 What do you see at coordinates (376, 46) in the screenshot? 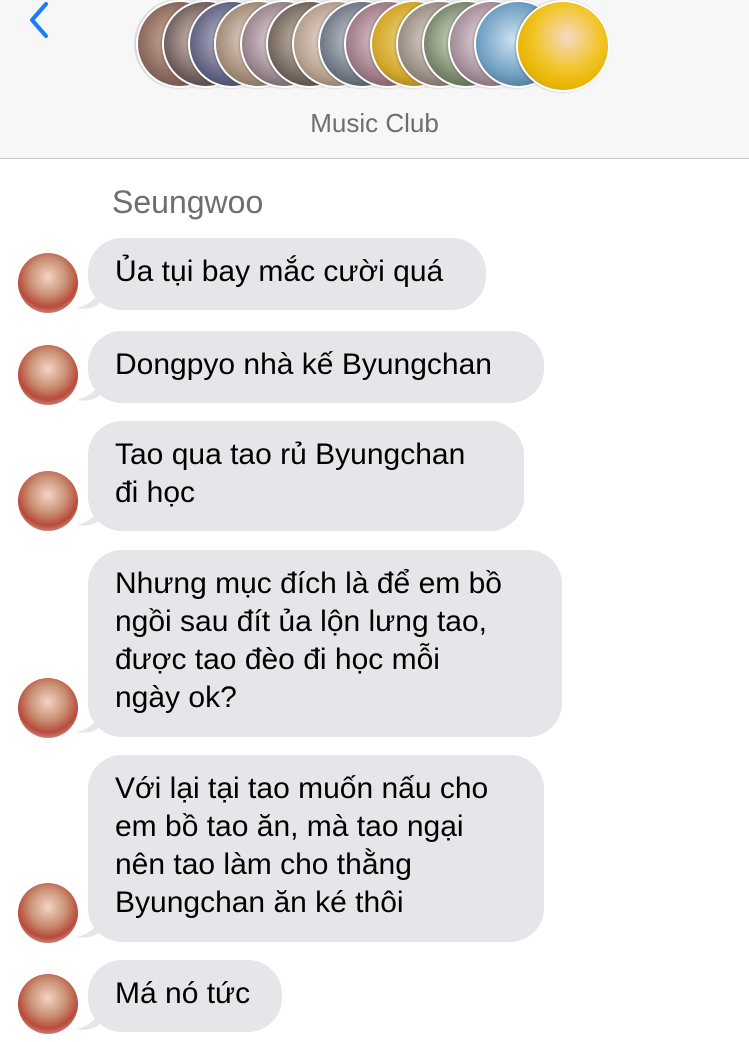
I see `group-avatar-stack` at bounding box center [376, 46].